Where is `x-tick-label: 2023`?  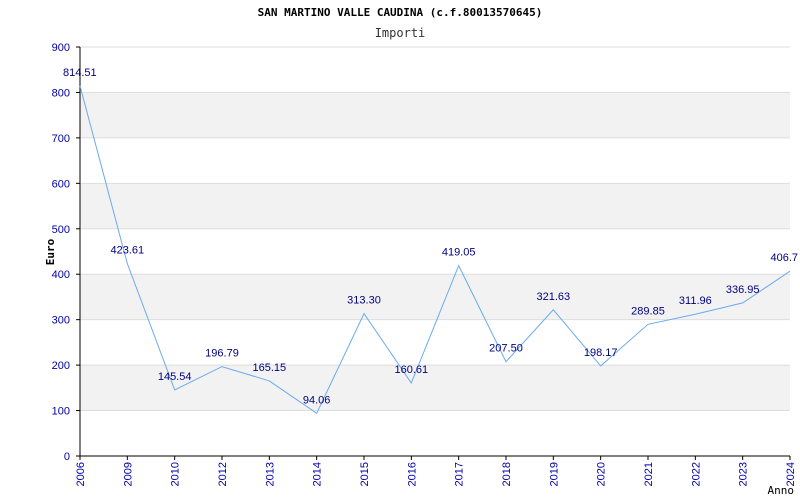 x-tick-label: 2023 is located at coordinates (744, 474).